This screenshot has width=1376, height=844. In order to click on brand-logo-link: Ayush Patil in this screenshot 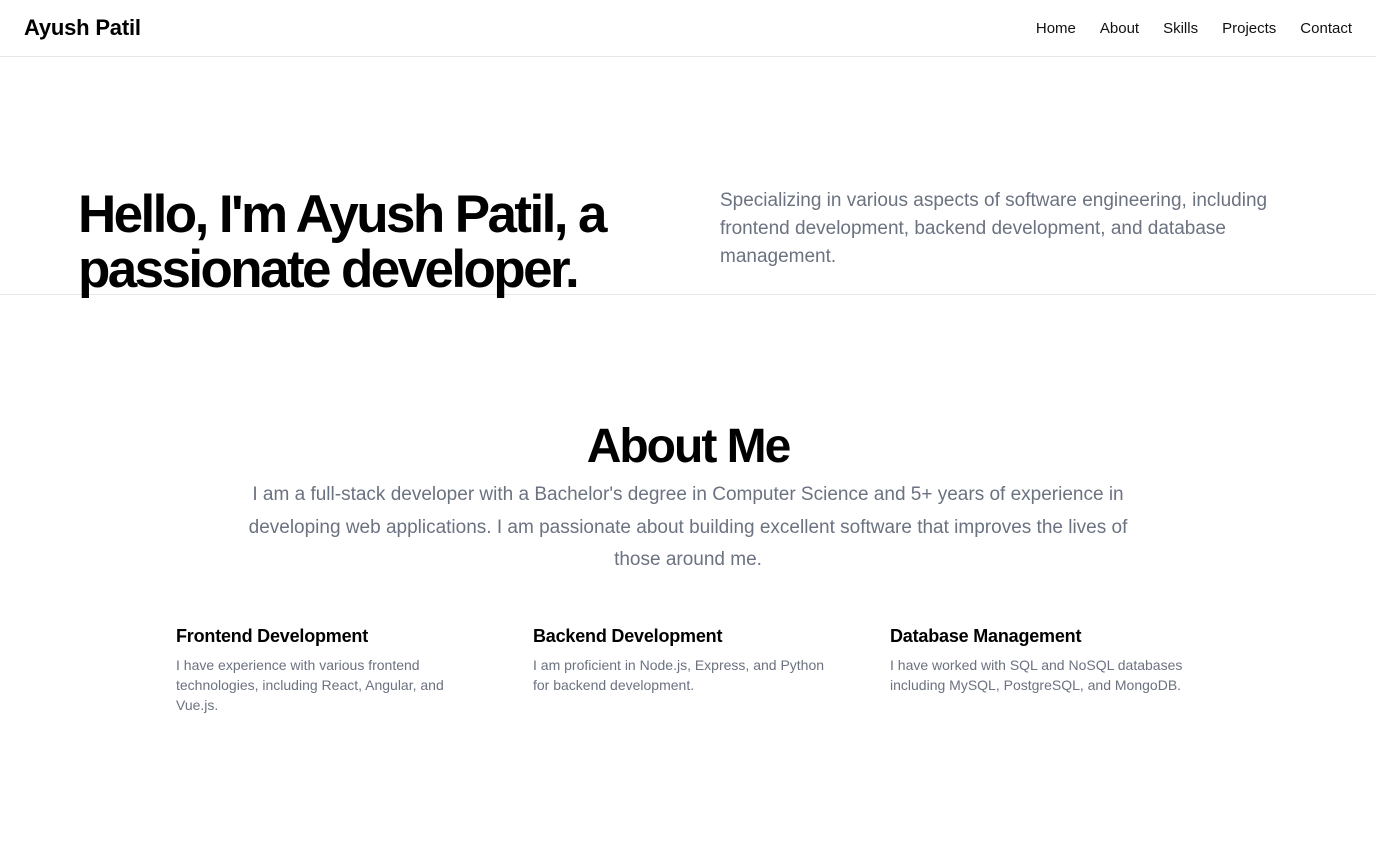, I will do `click(82, 28)`.